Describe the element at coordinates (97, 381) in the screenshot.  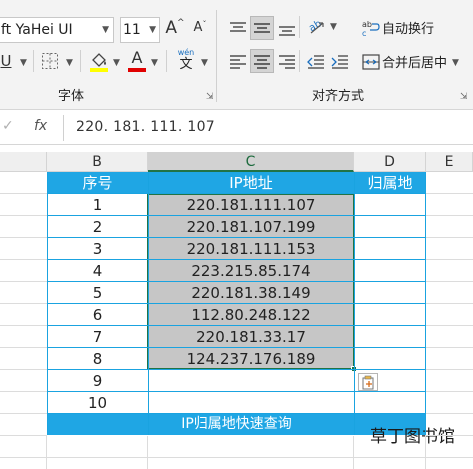
I see `serial-cell: 9` at that location.